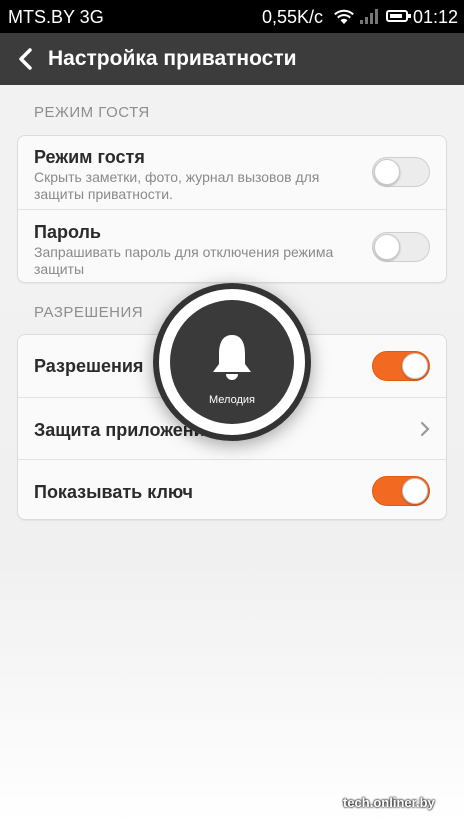 Image resolution: width=464 pixels, height=826 pixels. Describe the element at coordinates (370, 18) in the screenshot. I see `signal-icon` at that location.